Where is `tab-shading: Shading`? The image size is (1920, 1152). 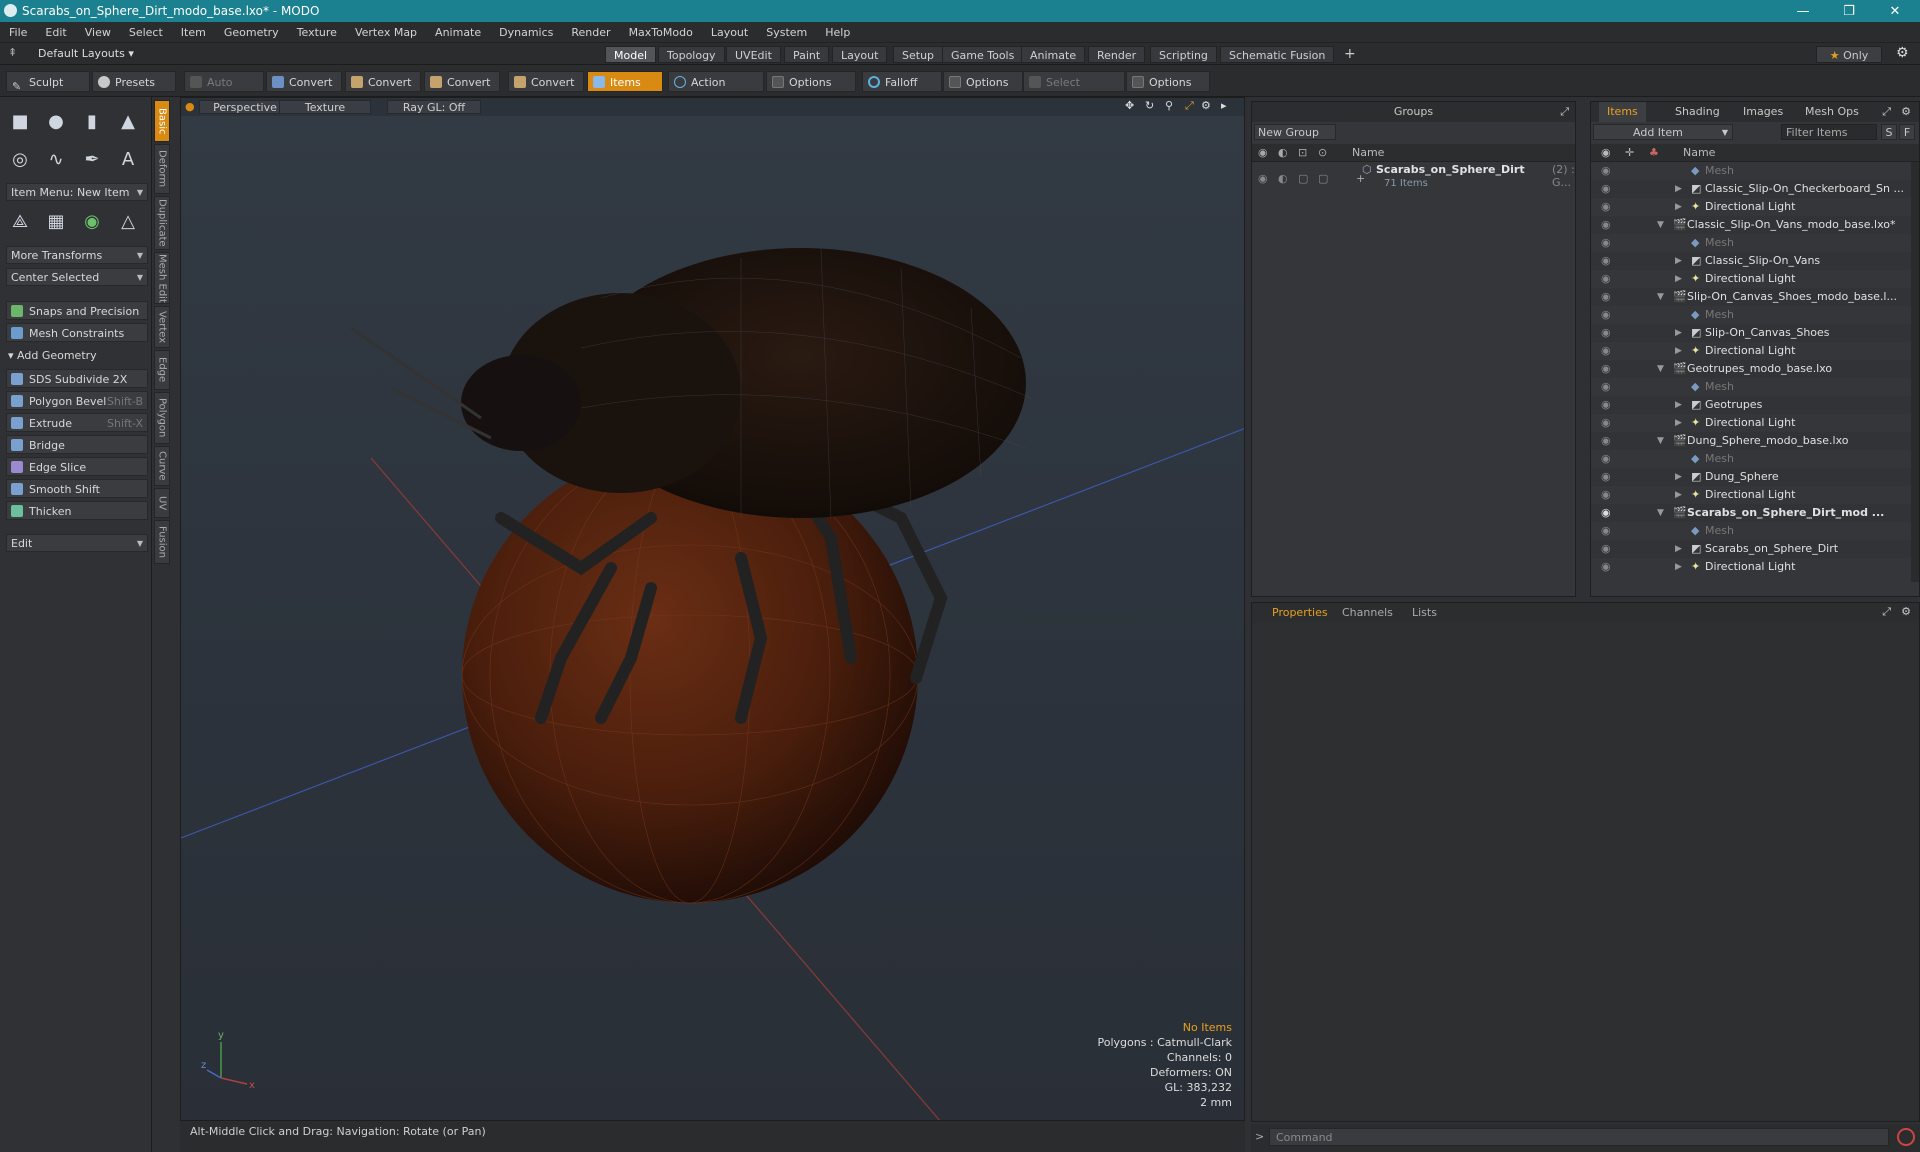
tab-shading: Shading is located at coordinates (1697, 112).